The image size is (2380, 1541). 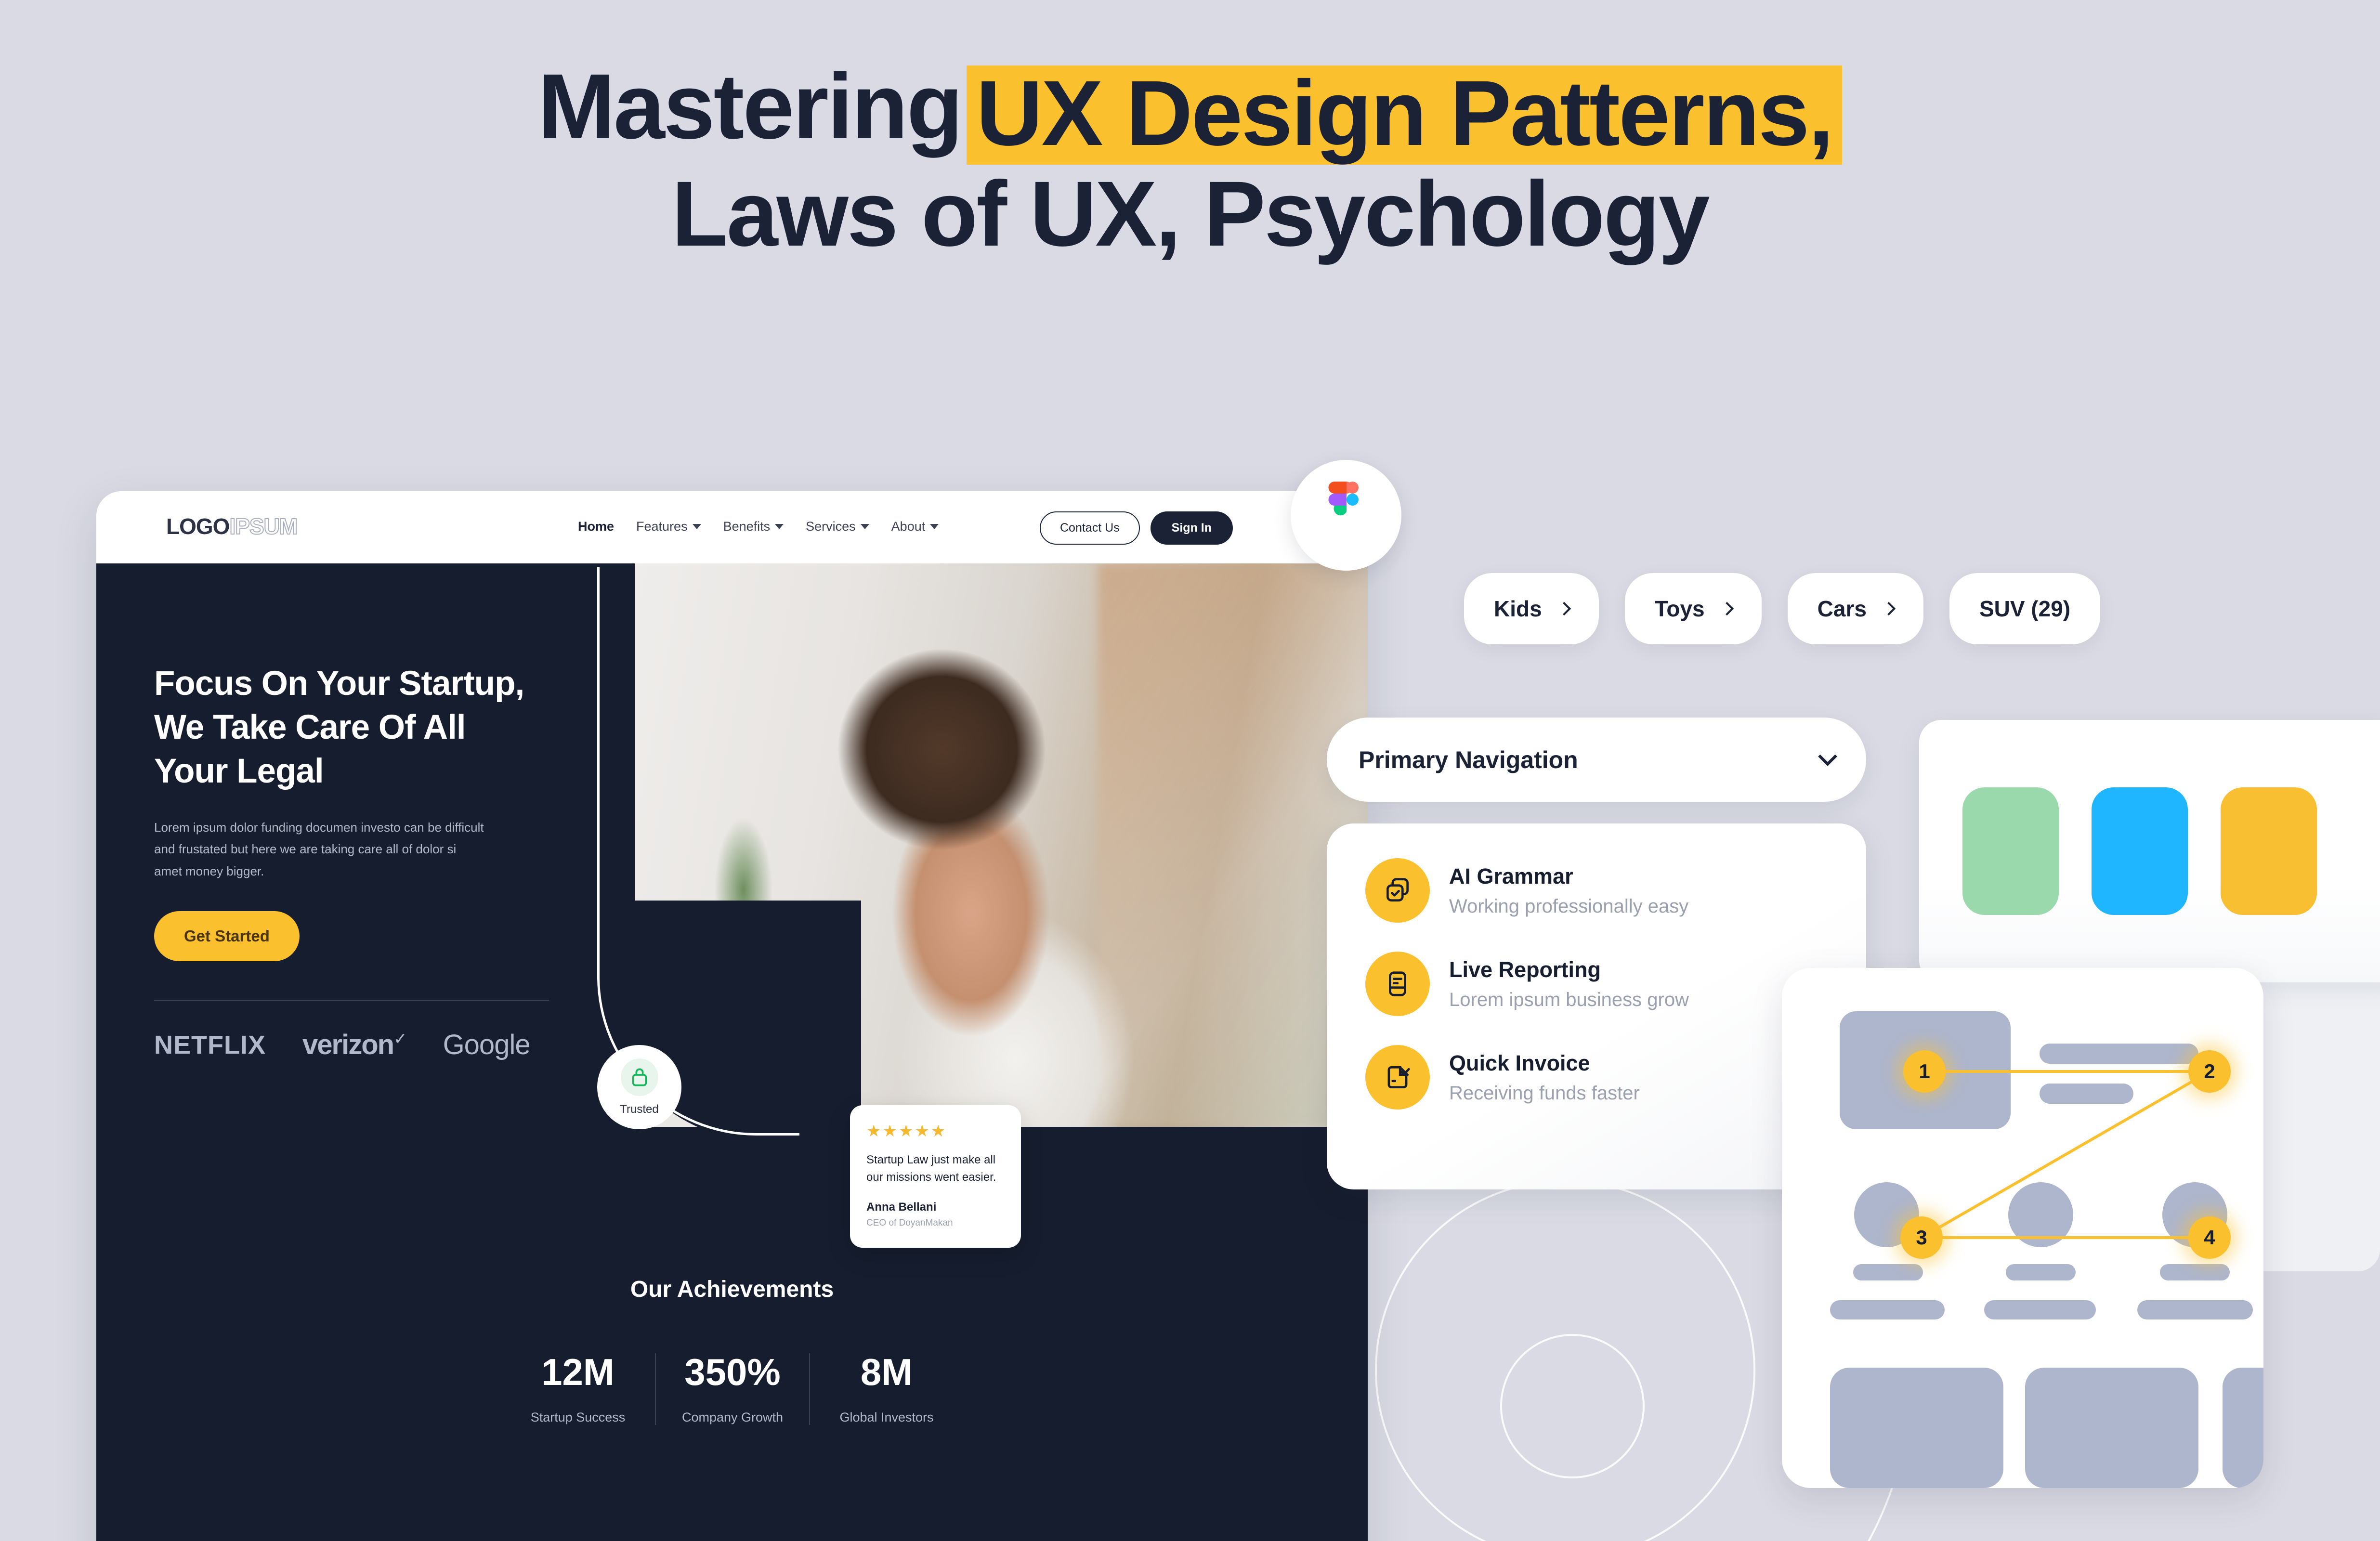 I want to click on report-icon, so click(x=1398, y=984).